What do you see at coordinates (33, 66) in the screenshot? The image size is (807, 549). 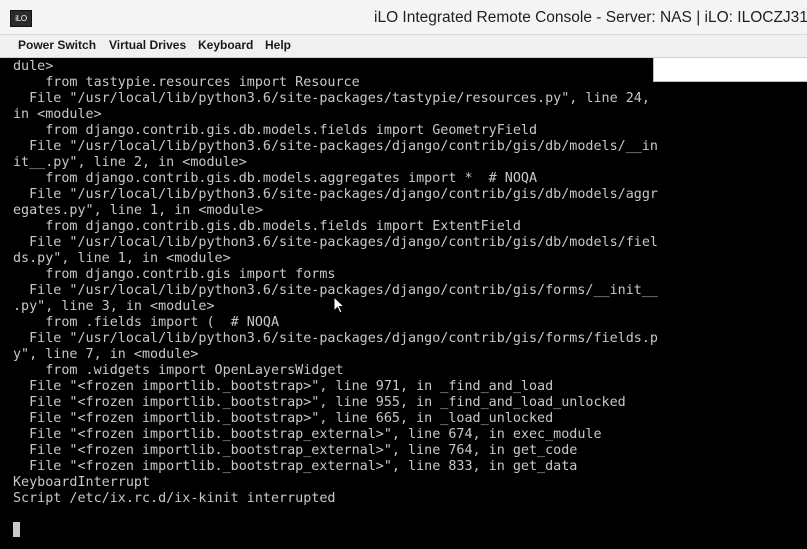 I see `console-line: dule>` at bounding box center [33, 66].